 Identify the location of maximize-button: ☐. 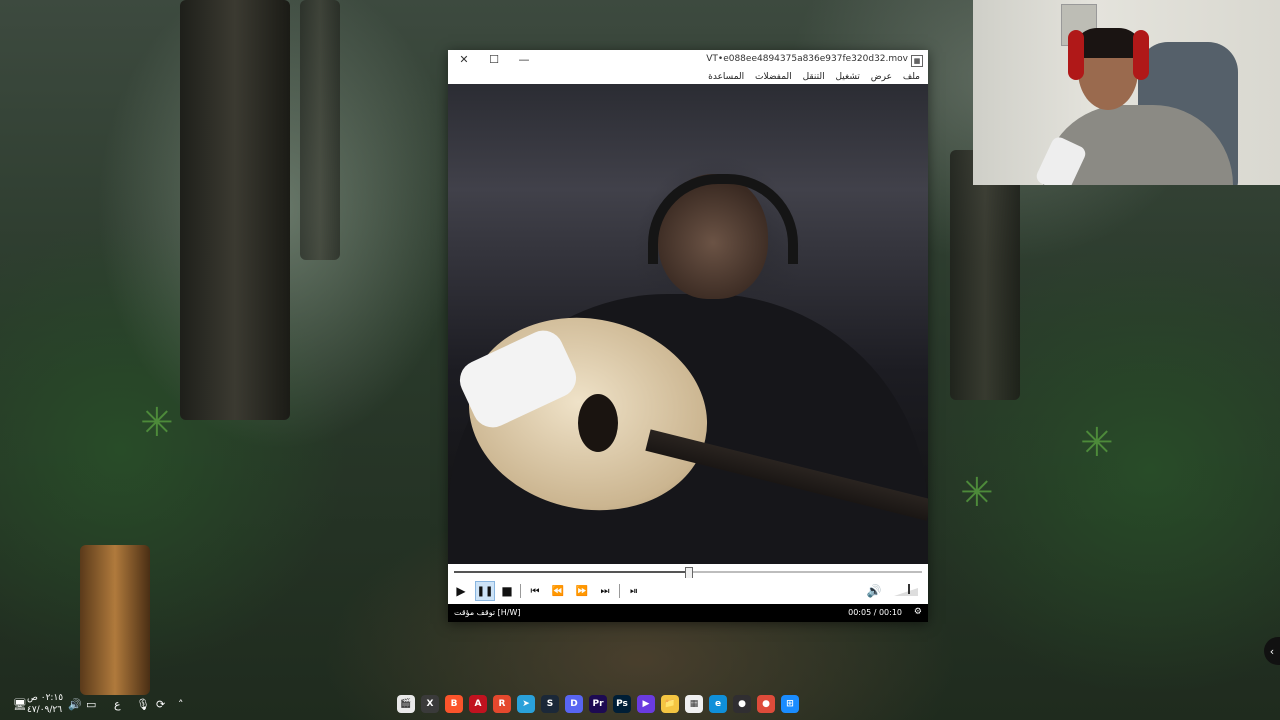
(494, 60).